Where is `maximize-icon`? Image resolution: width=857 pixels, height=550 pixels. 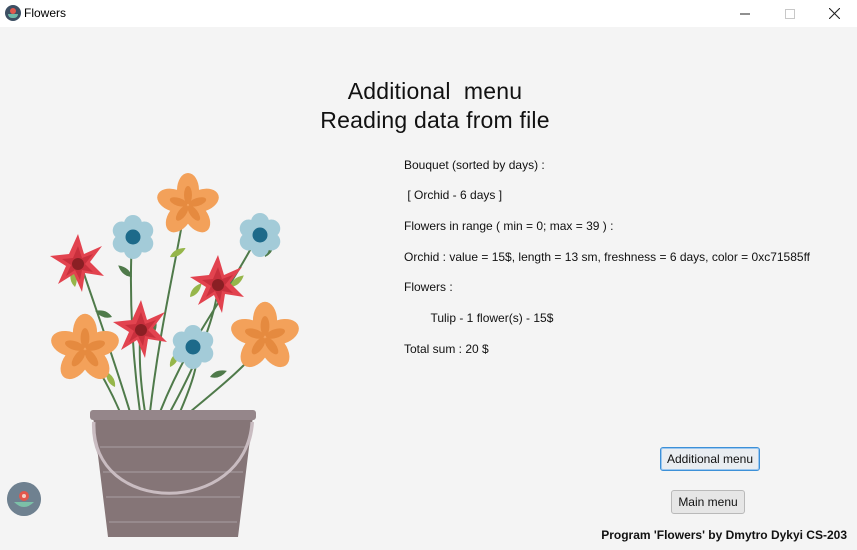 maximize-icon is located at coordinates (790, 13).